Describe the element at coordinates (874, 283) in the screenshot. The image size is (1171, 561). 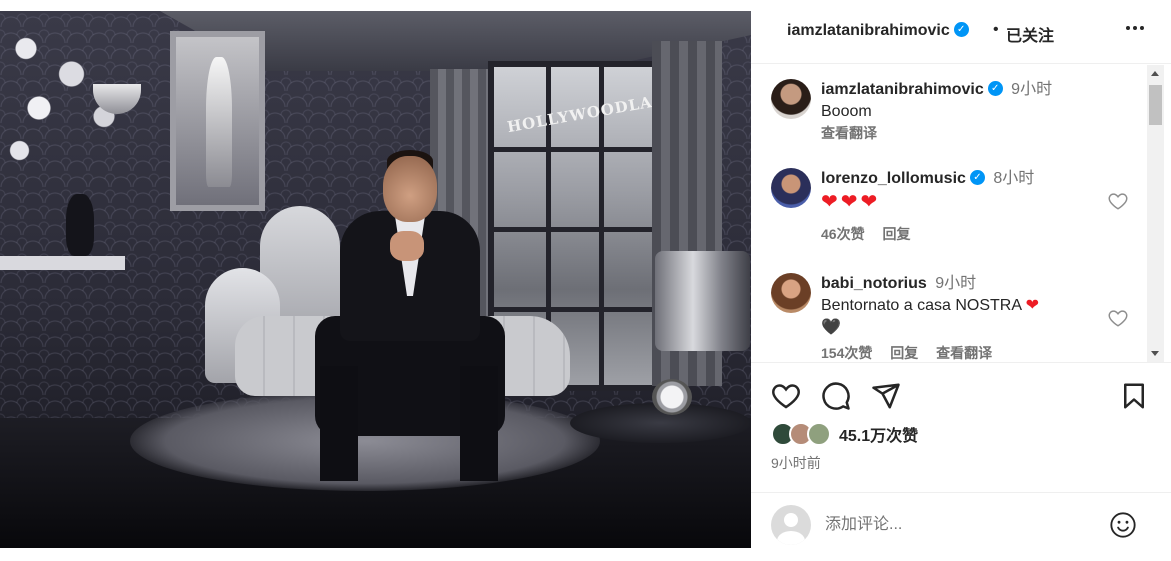
I see `comment-username: babi_notorius` at that location.